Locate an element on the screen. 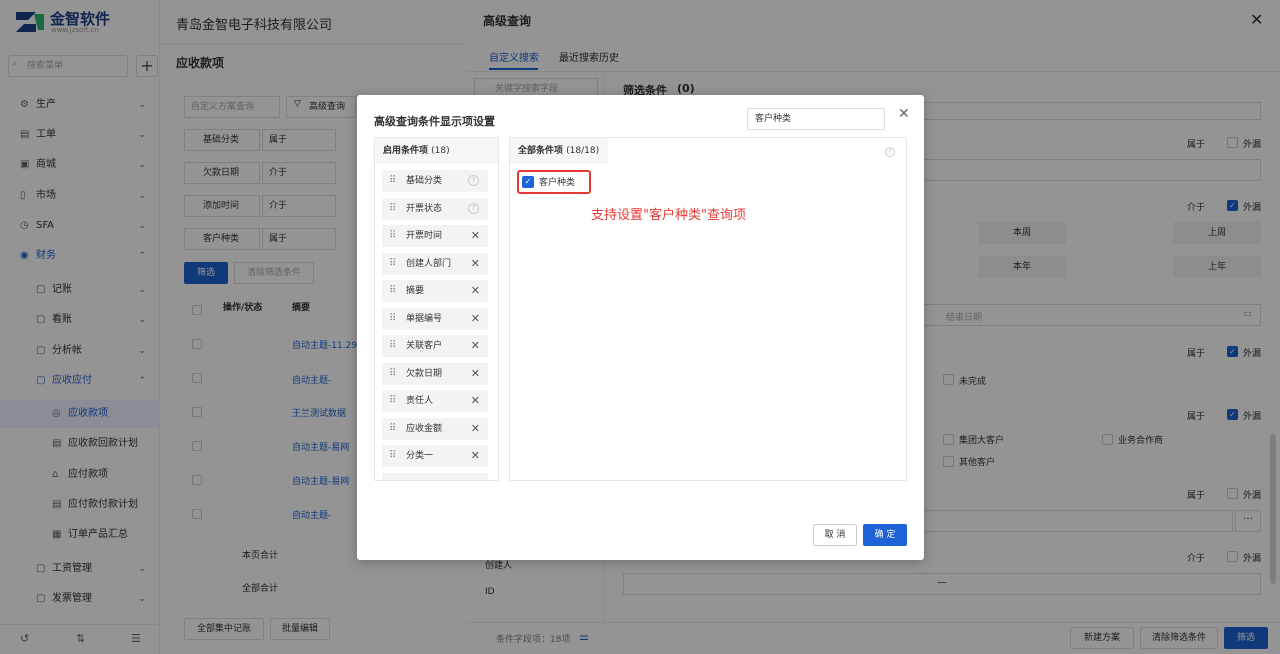 This screenshot has height=654, width=1280. check-icon: ✓ is located at coordinates (528, 182).